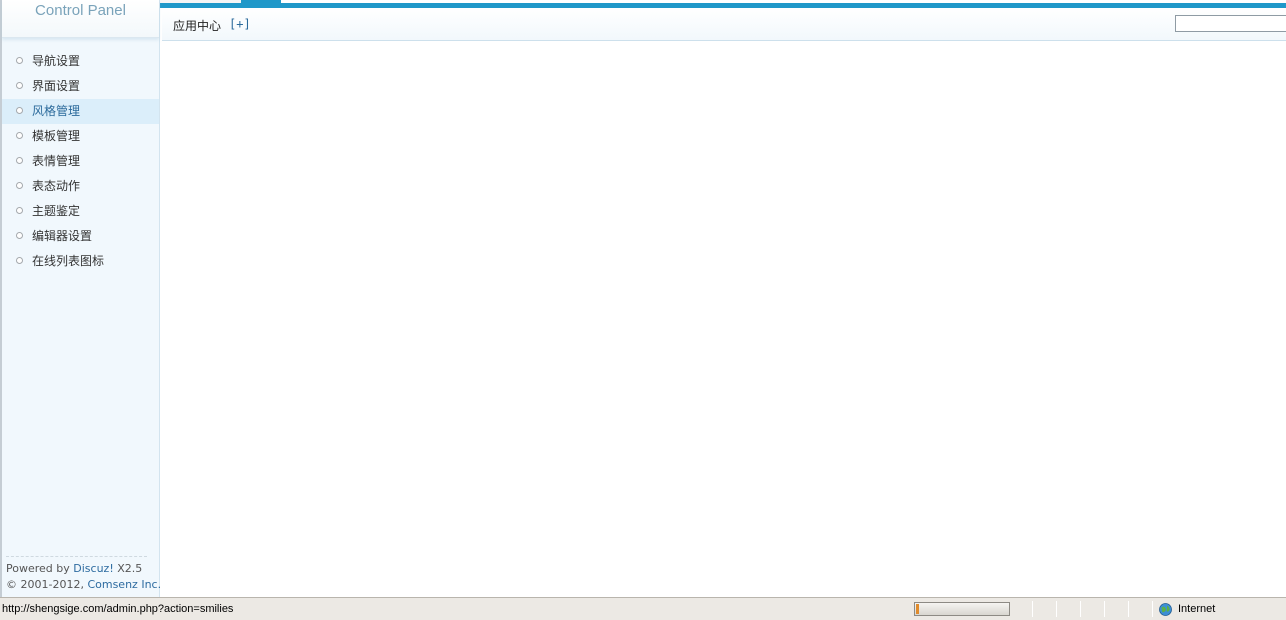 This screenshot has width=1286, height=620. I want to click on top-tab-strip, so click(723, 4).